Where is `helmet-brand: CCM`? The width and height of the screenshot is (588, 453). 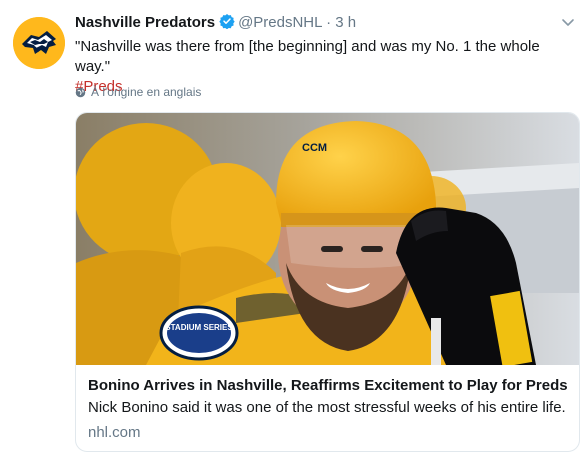
helmet-brand: CCM is located at coordinates (314, 148).